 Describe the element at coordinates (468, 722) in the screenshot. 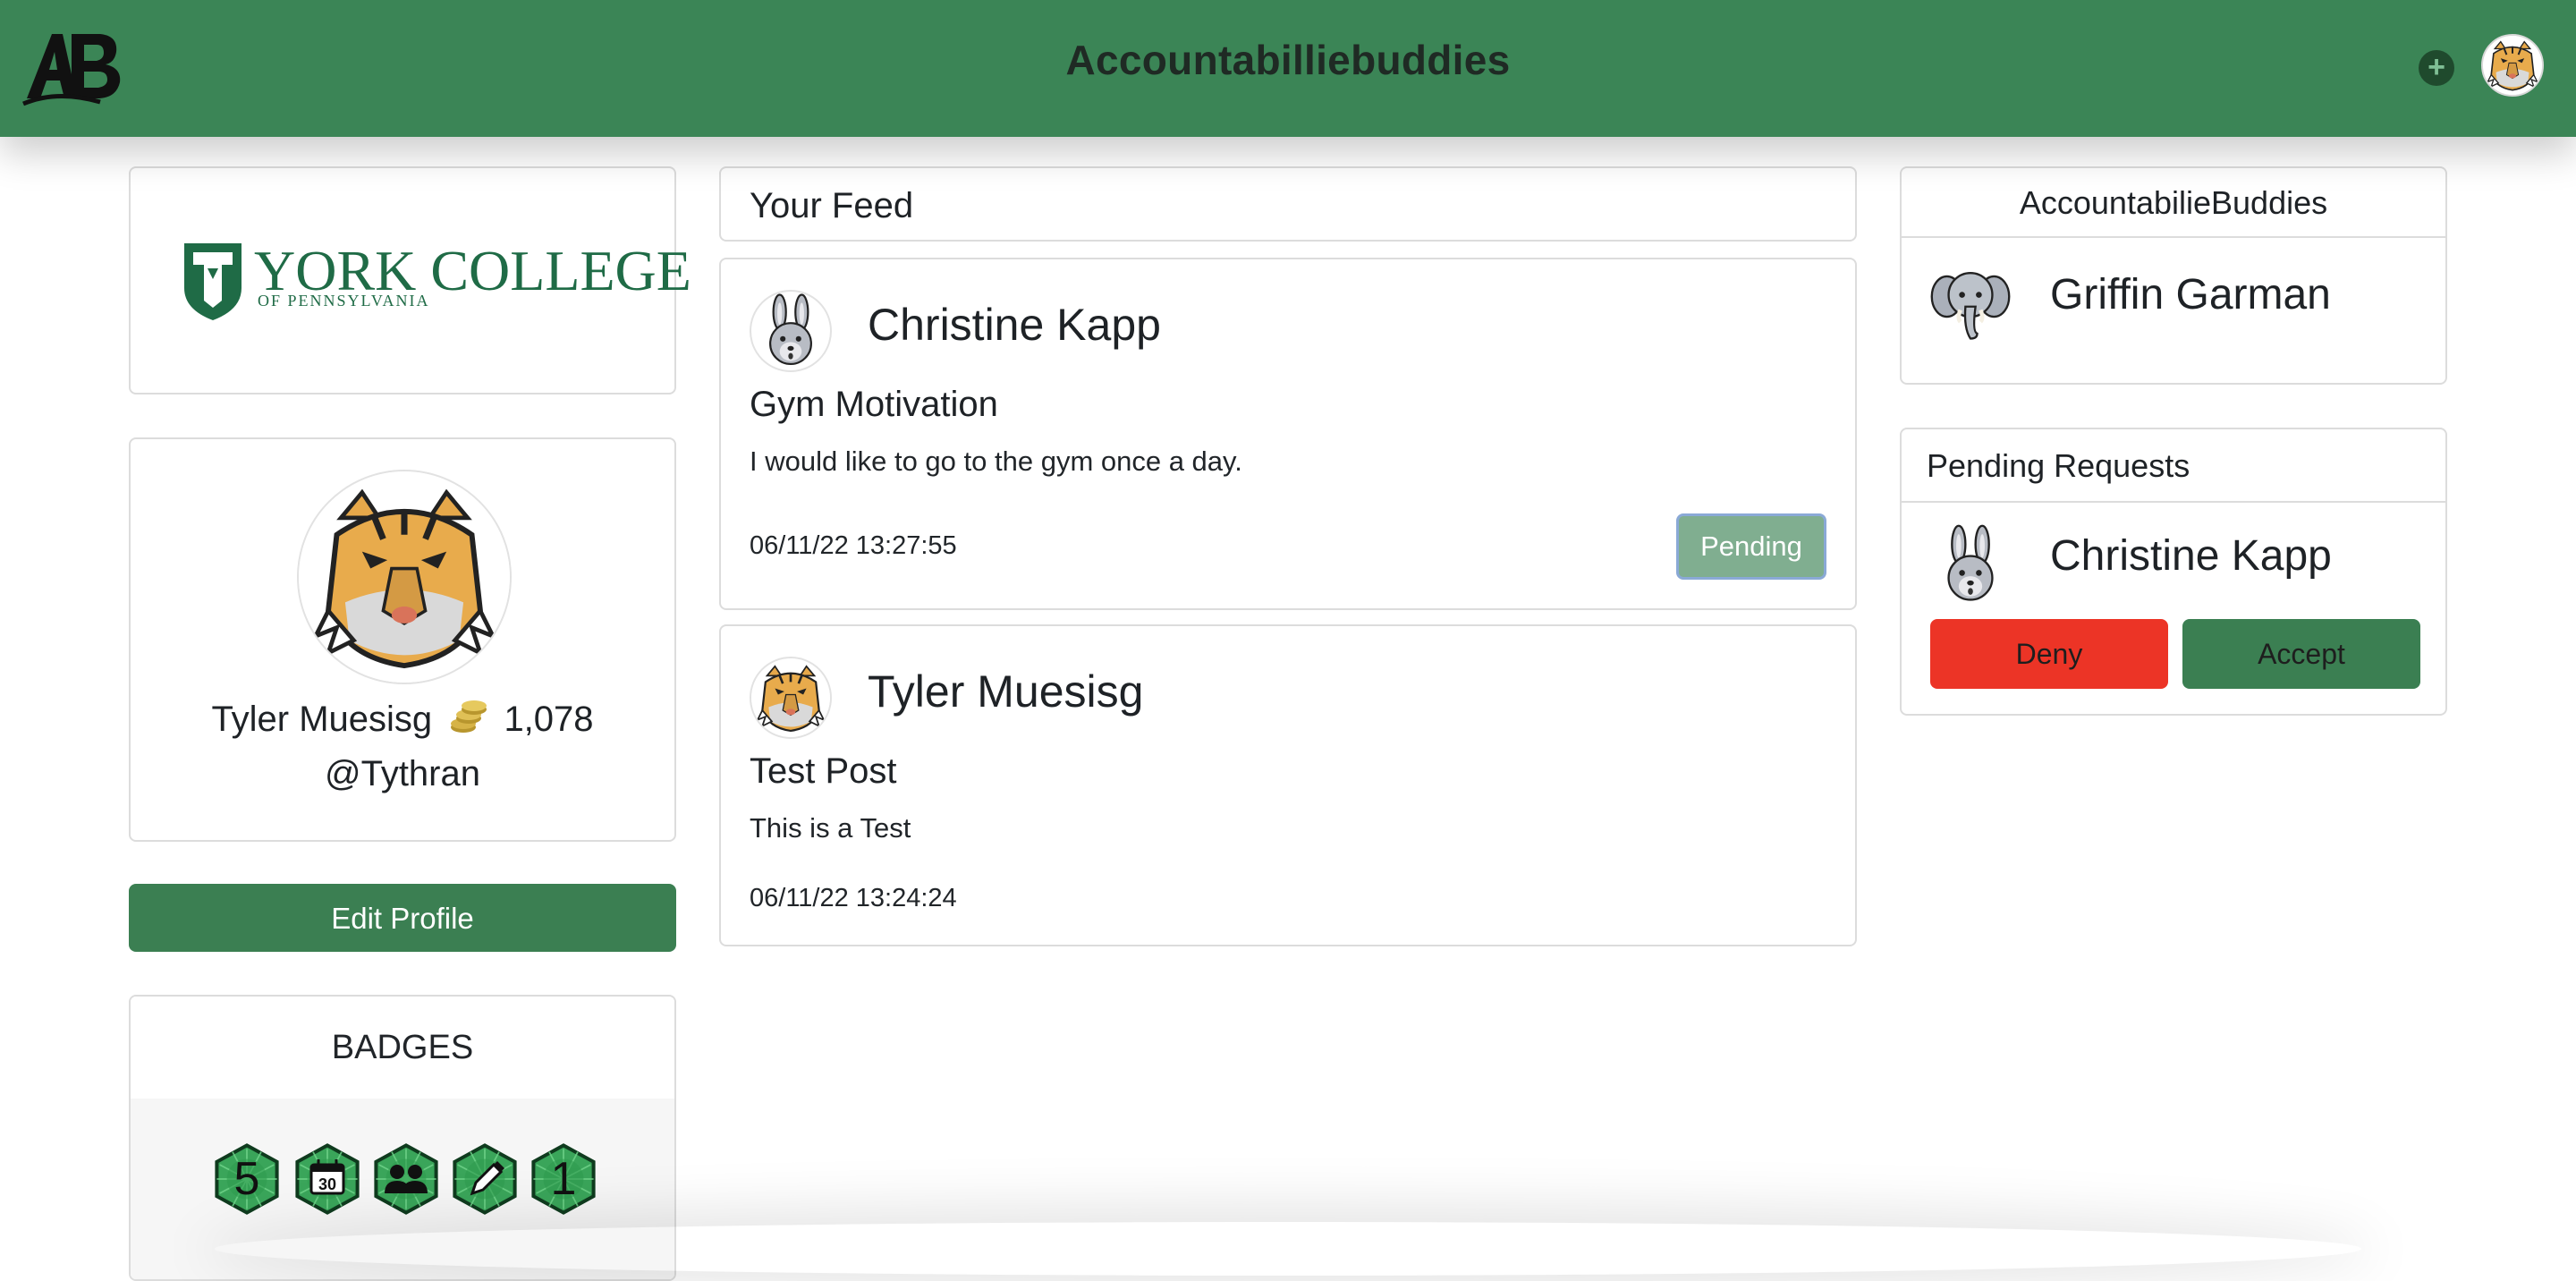

I see `coins-icon` at that location.